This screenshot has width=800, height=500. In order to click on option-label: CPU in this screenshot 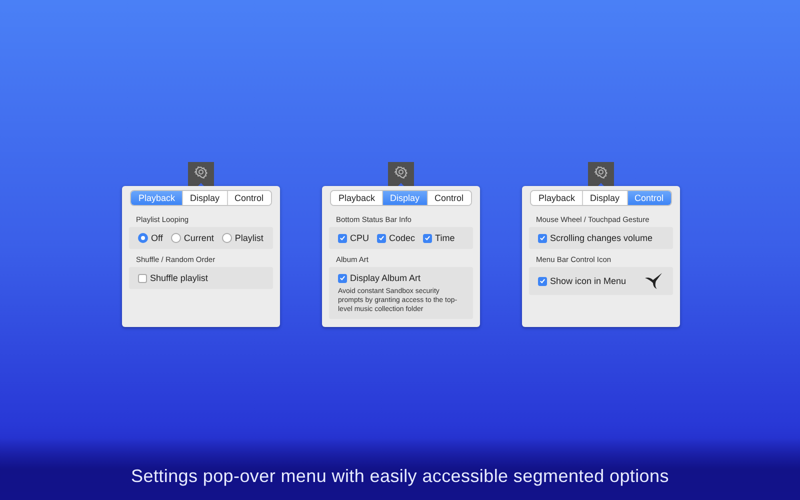, I will do `click(360, 238)`.